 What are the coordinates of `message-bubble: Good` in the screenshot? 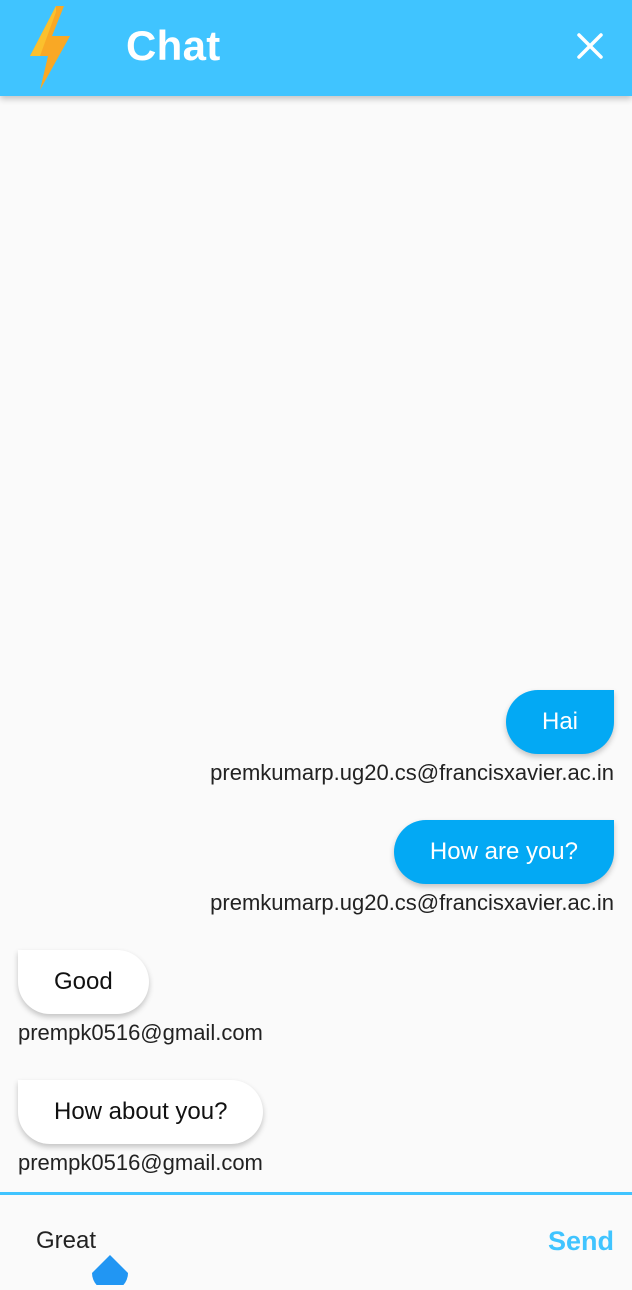 It's located at (83, 982).